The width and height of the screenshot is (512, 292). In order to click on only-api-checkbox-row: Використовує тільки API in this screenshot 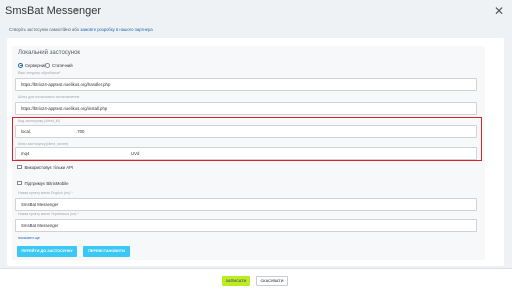, I will do `click(45, 167)`.